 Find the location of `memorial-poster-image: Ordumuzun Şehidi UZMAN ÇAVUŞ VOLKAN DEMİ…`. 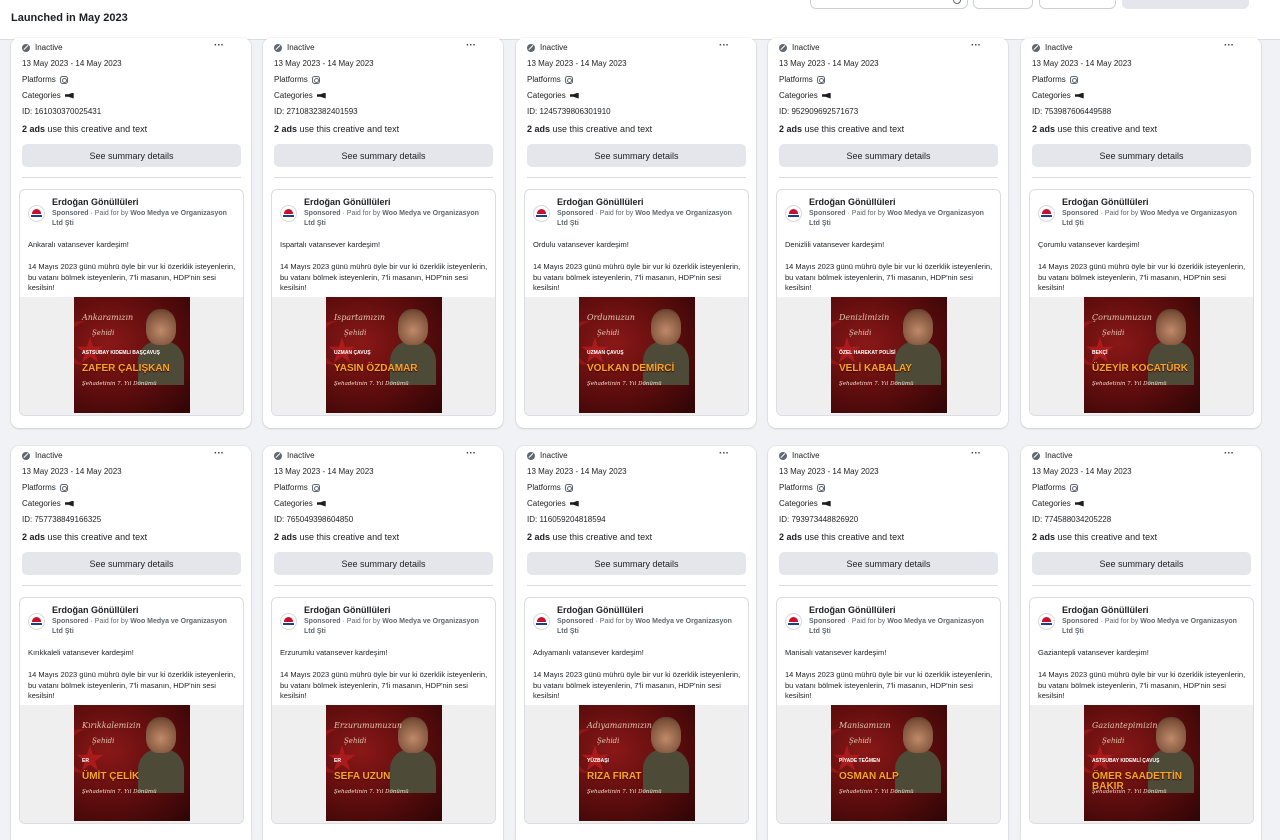

memorial-poster-image: Ordumuzun Şehidi UZMAN ÇAVUŞ VOLKAN DEMİ… is located at coordinates (637, 355).